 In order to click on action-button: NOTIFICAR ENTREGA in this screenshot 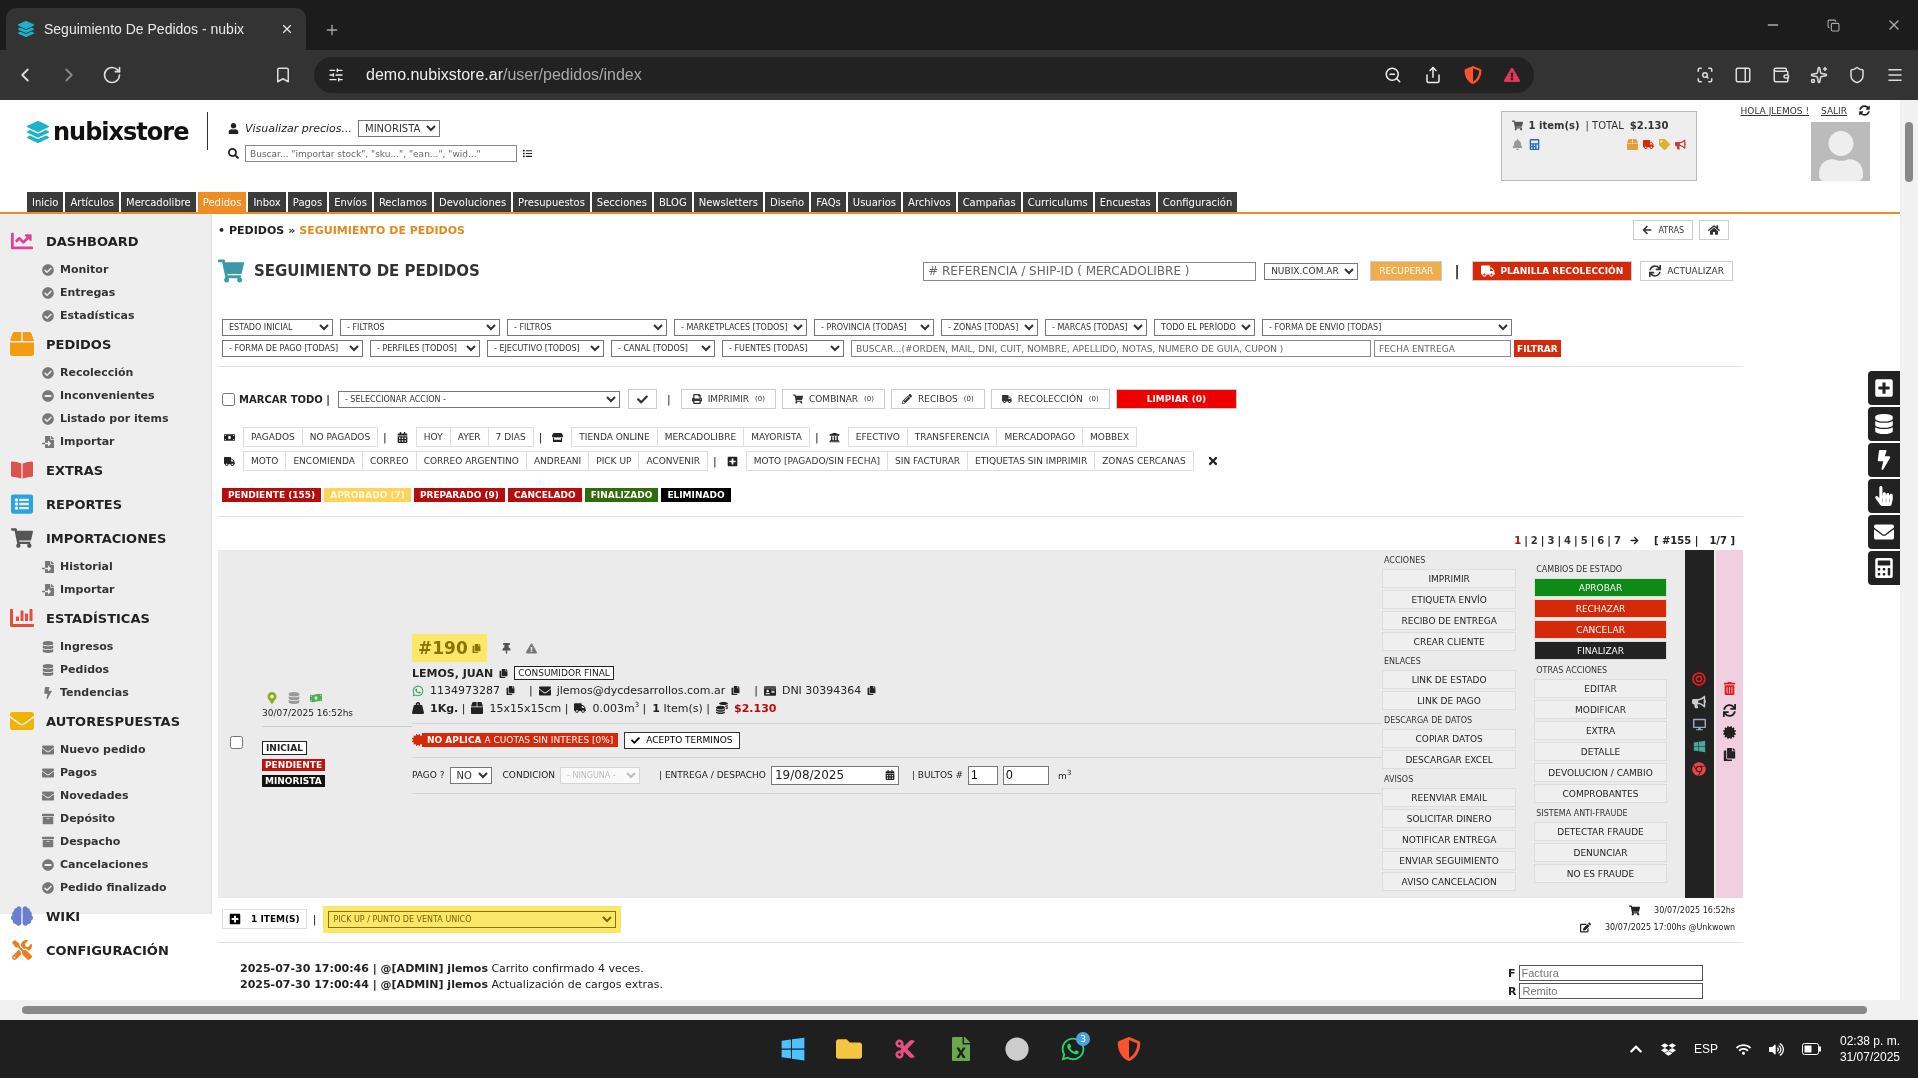, I will do `click(1449, 839)`.